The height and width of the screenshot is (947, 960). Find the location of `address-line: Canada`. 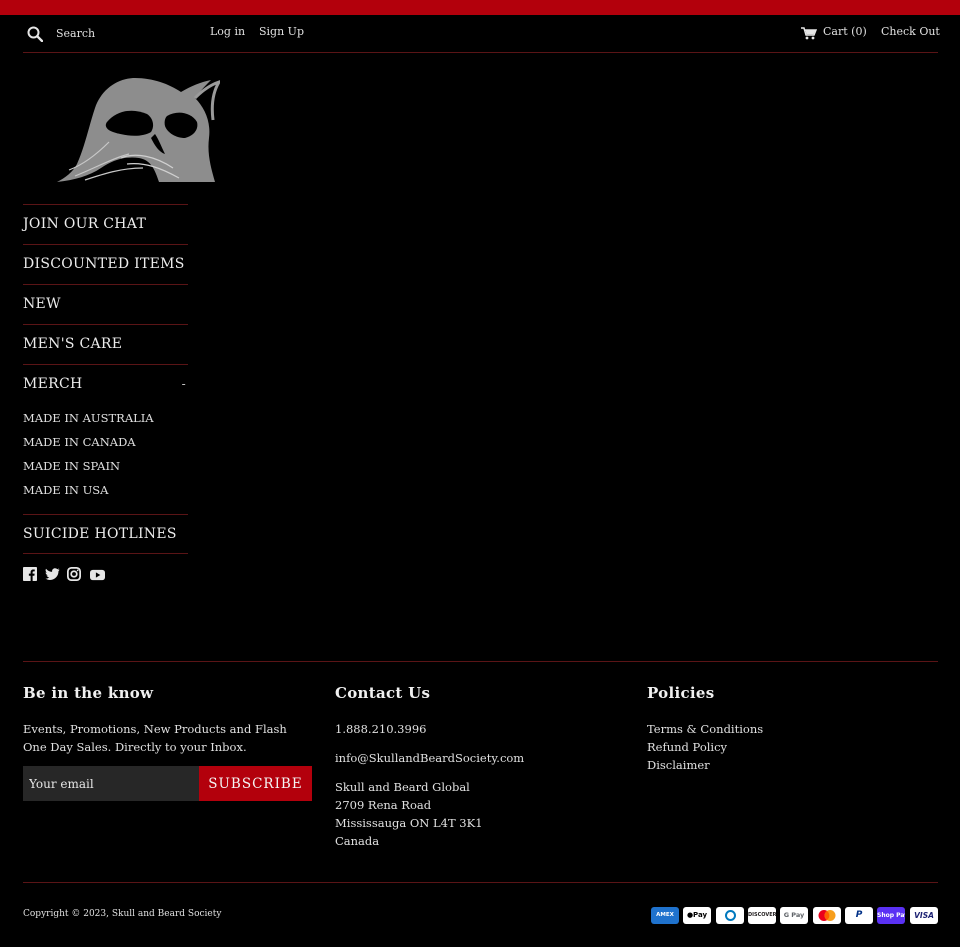

address-line: Canada is located at coordinates (357, 841).